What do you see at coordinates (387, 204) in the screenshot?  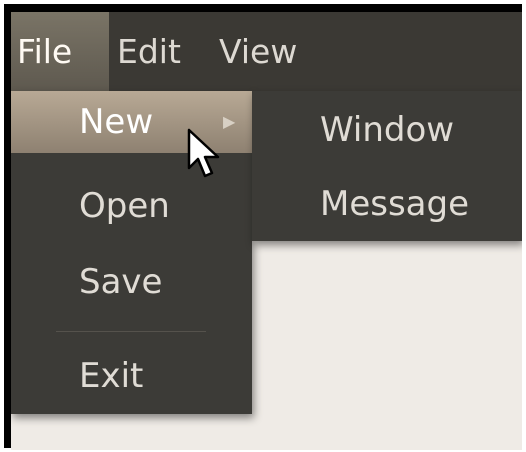 I see `submenu-item-message: Message` at bounding box center [387, 204].